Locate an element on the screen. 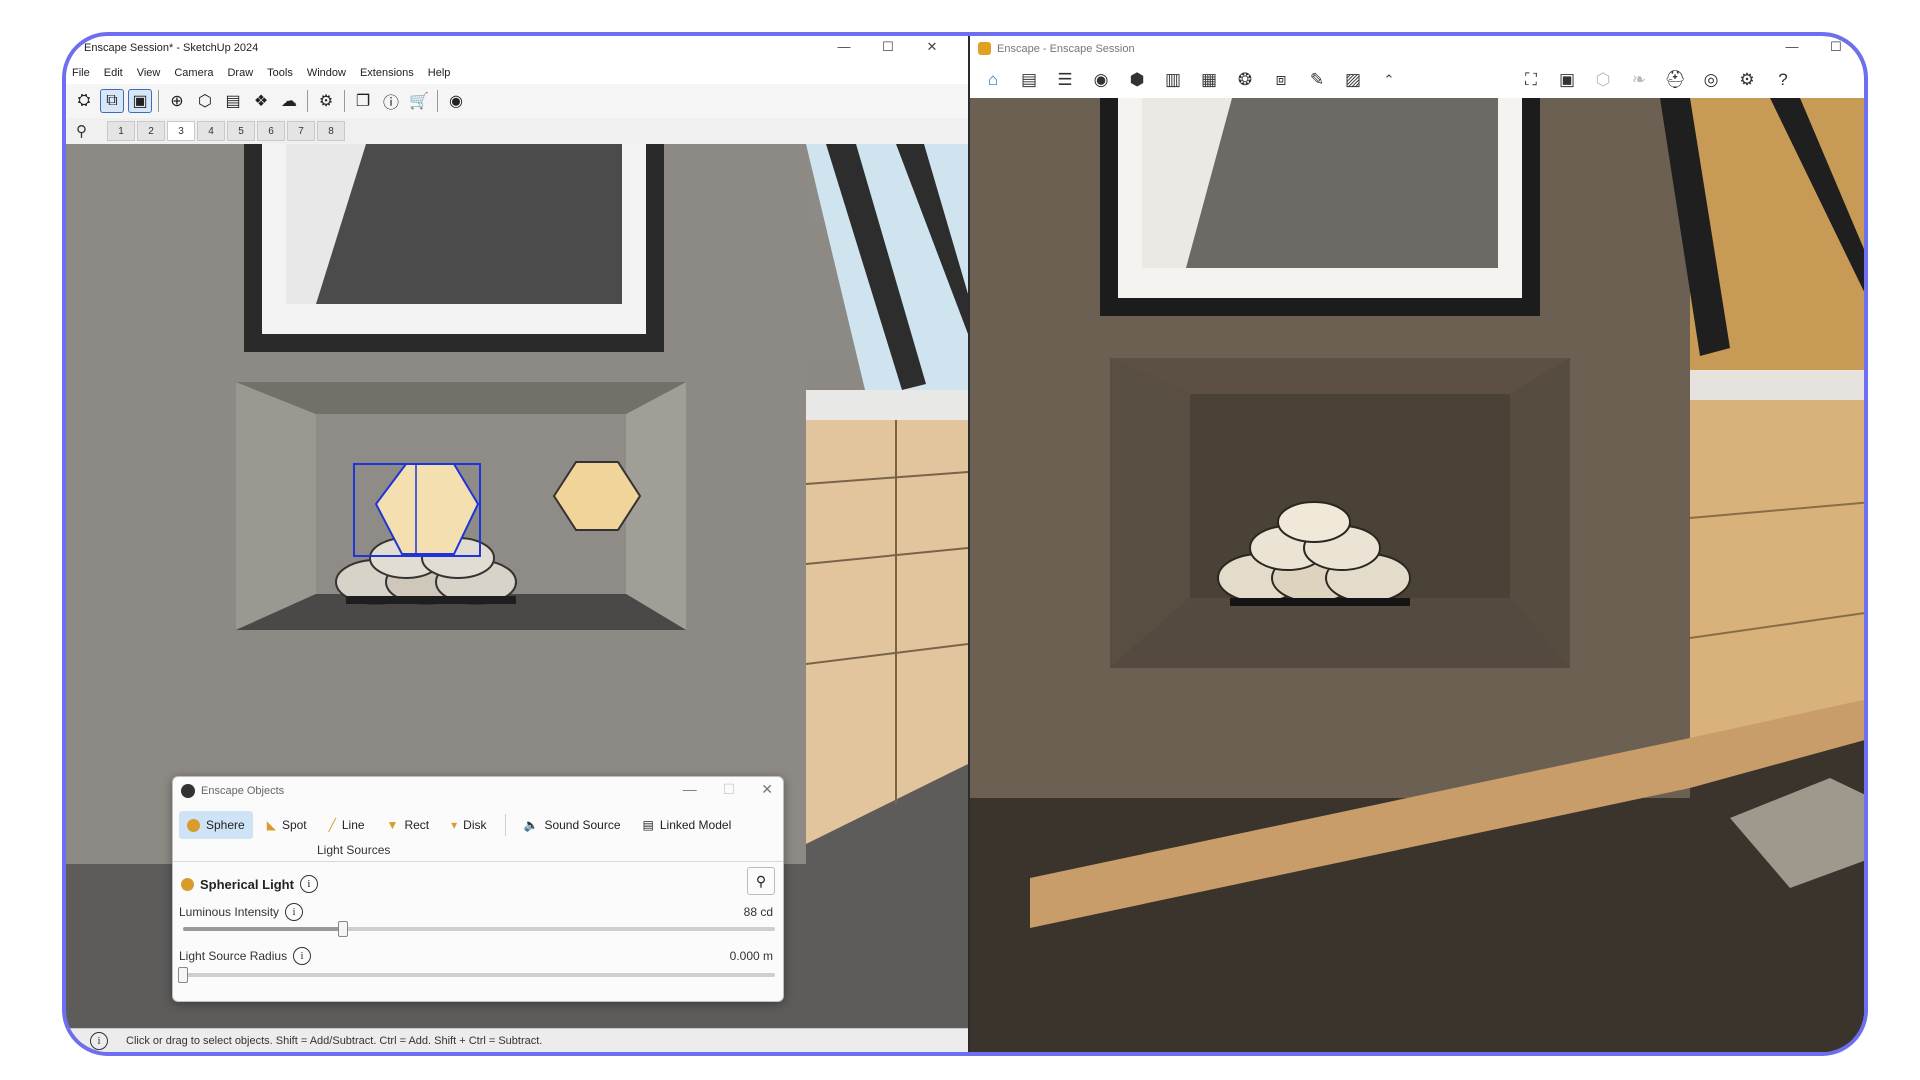 Image resolution: width=1920 pixels, height=1080 pixels. object-icon: ⬡ is located at coordinates (205, 101).